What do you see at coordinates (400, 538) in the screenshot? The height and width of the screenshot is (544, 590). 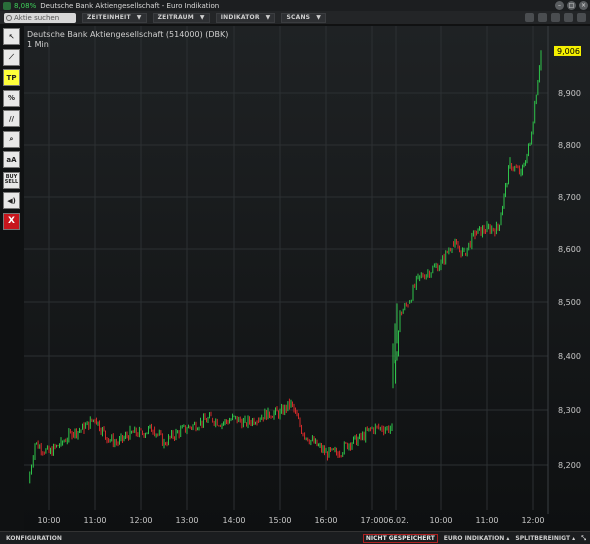 I see `not-saved-button: NICHT GESPEICHERT` at bounding box center [400, 538].